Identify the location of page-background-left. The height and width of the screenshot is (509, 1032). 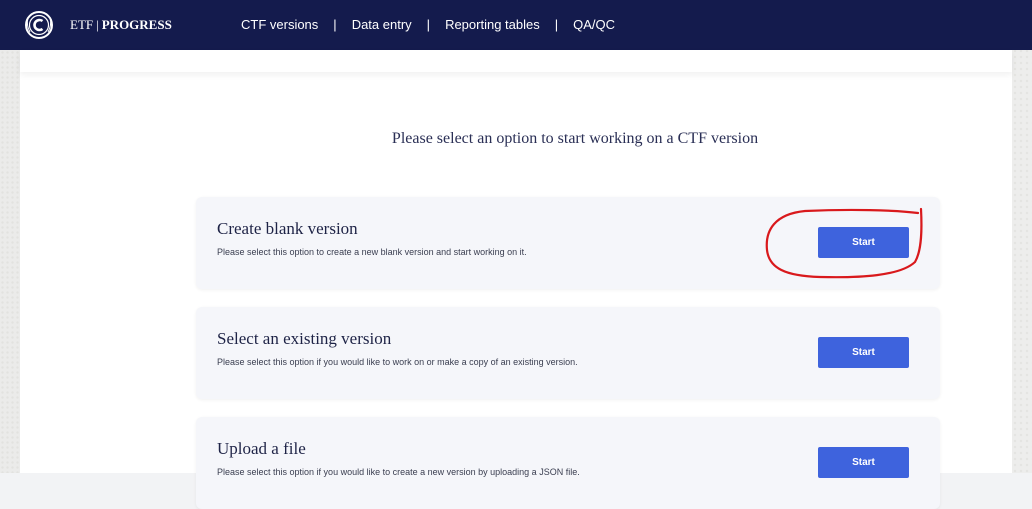
(10, 236).